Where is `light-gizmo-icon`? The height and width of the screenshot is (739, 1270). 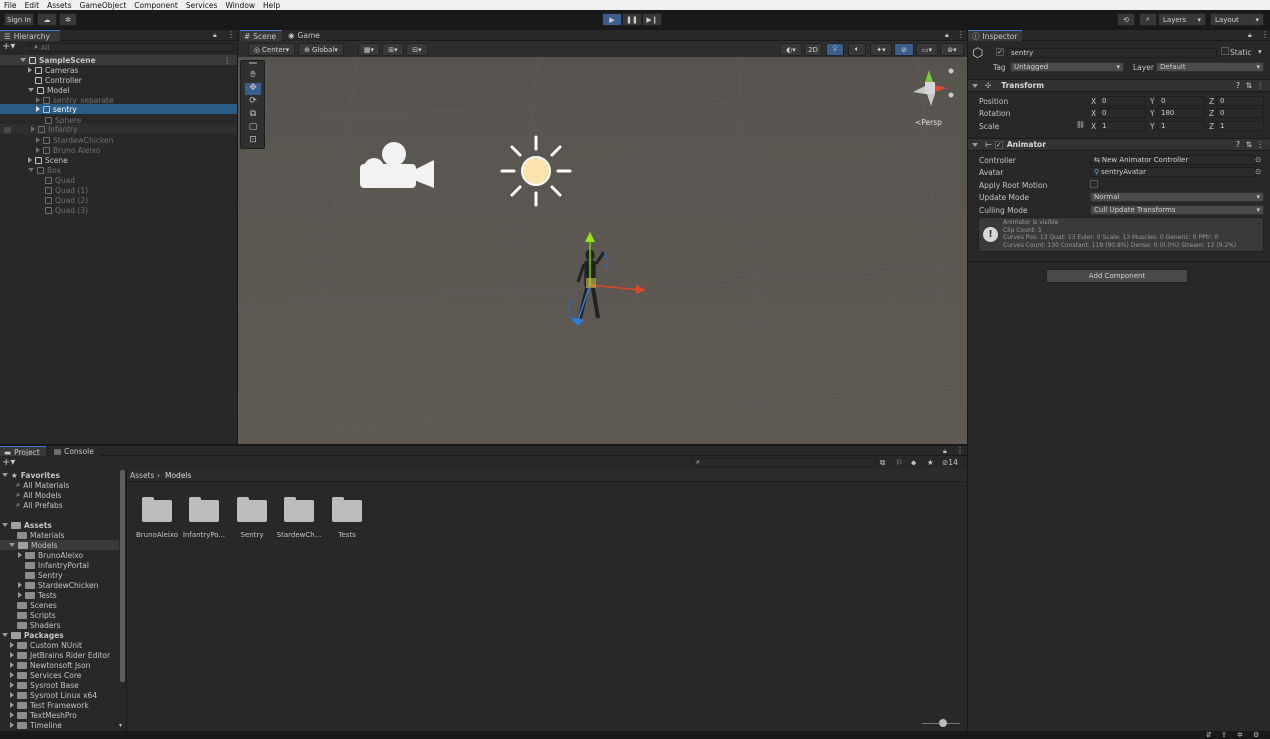
light-gizmo-icon is located at coordinates (536, 171).